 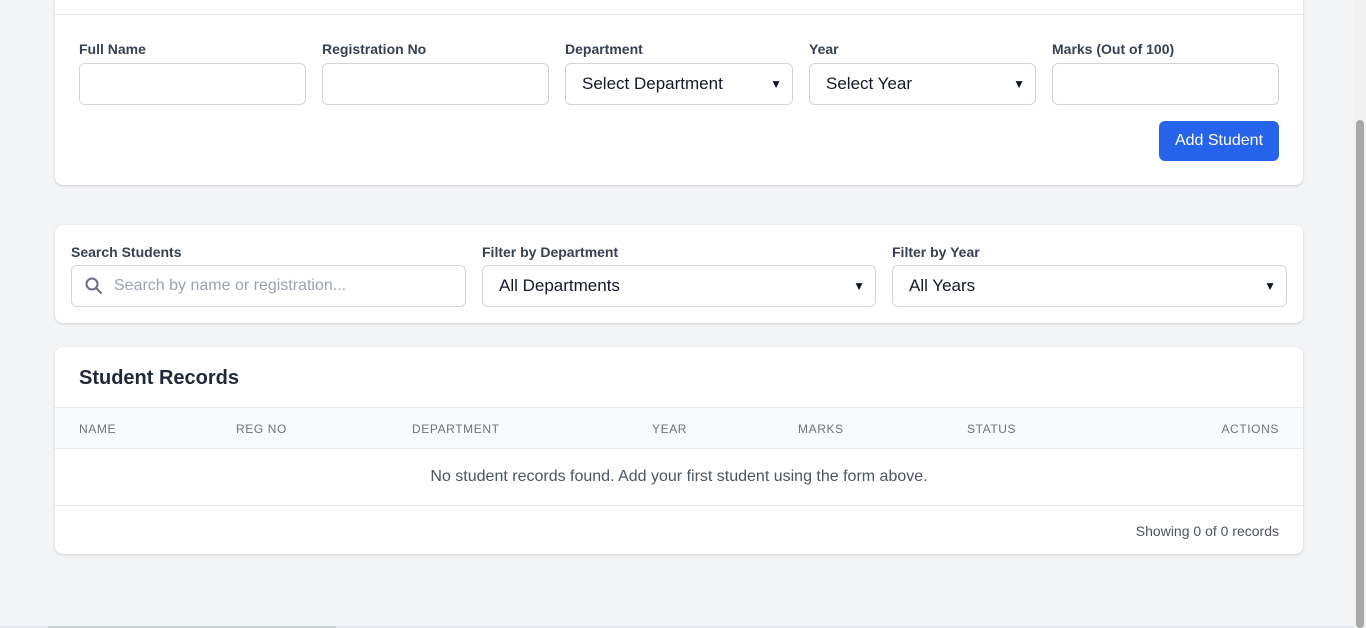 I want to click on filter-department-label: Filter by Department, so click(x=550, y=252).